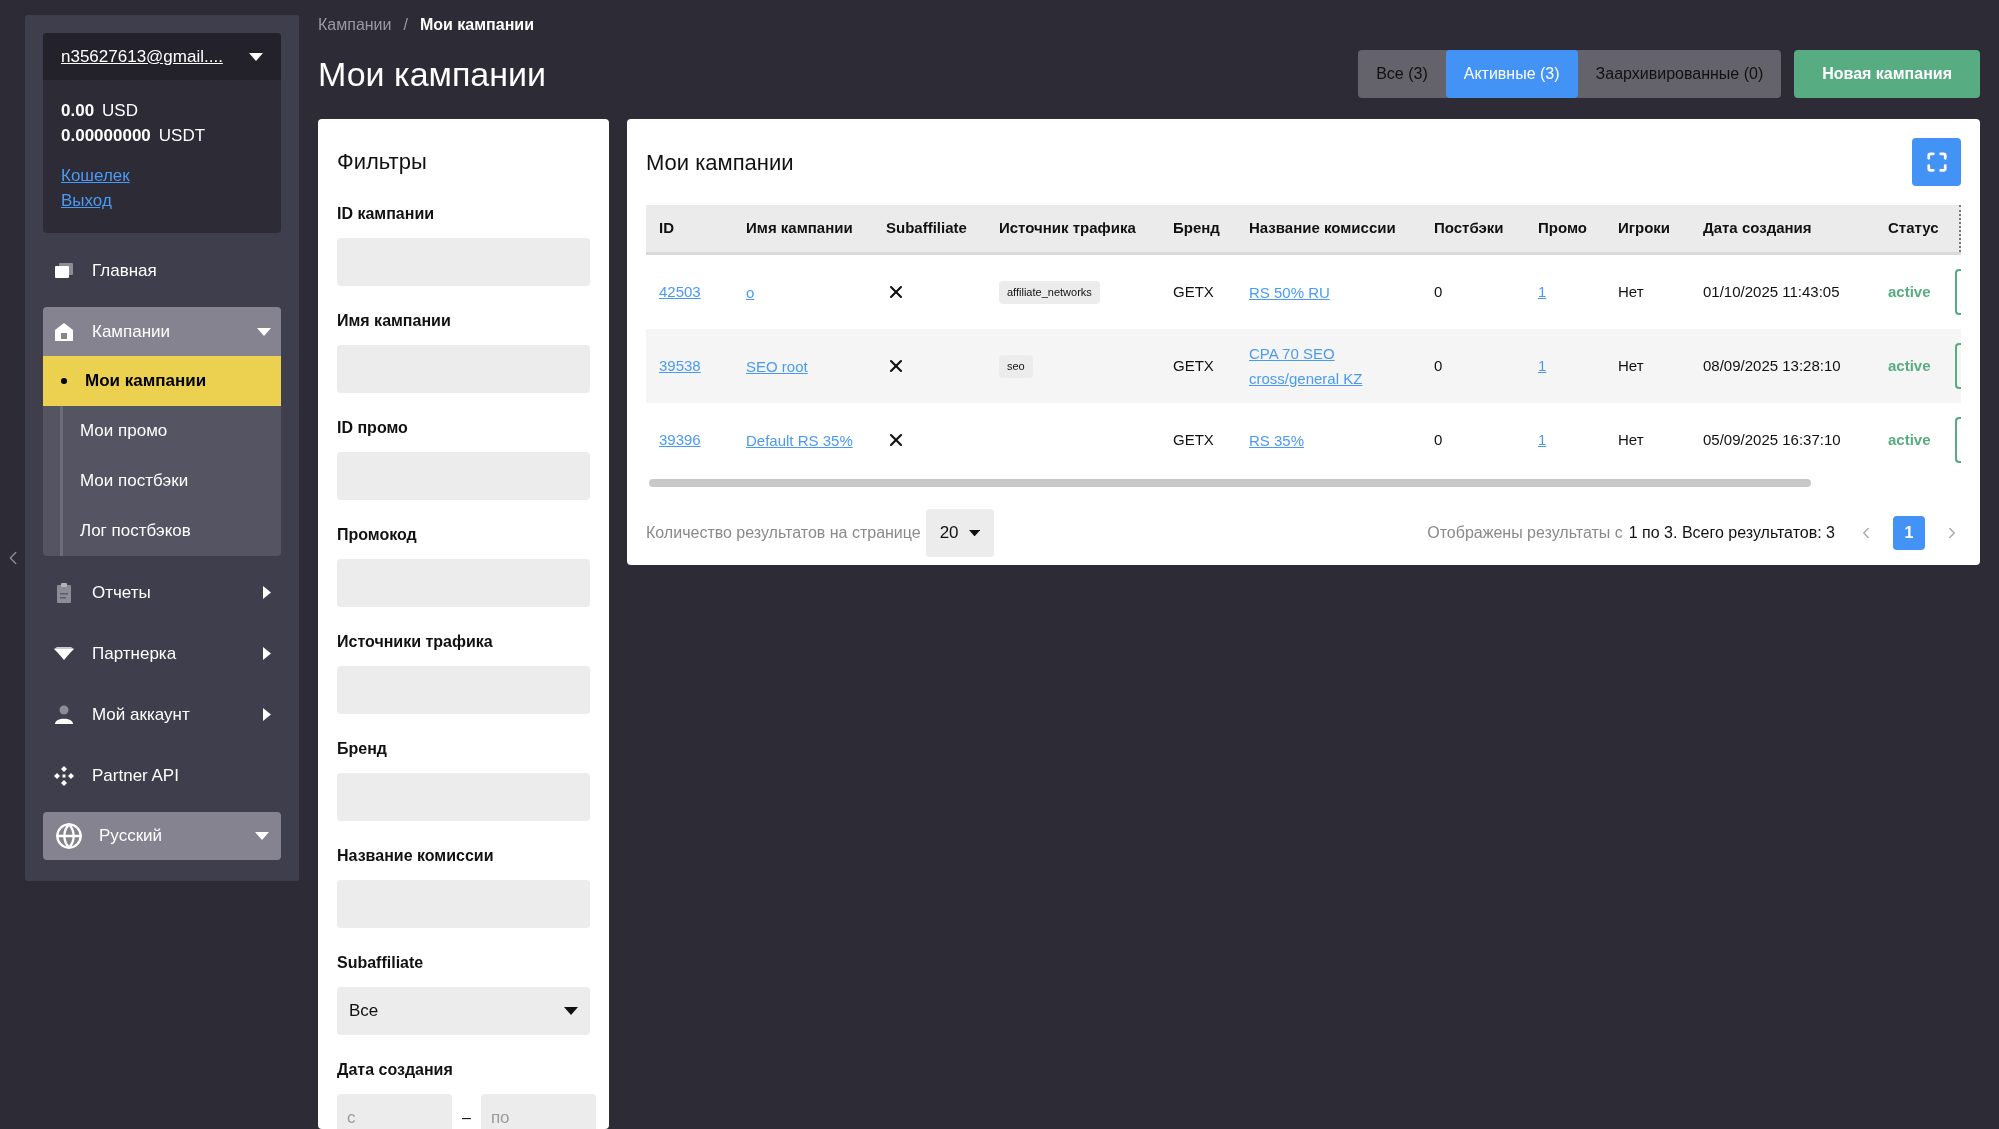  I want to click on currency-label: USDT, so click(182, 136).